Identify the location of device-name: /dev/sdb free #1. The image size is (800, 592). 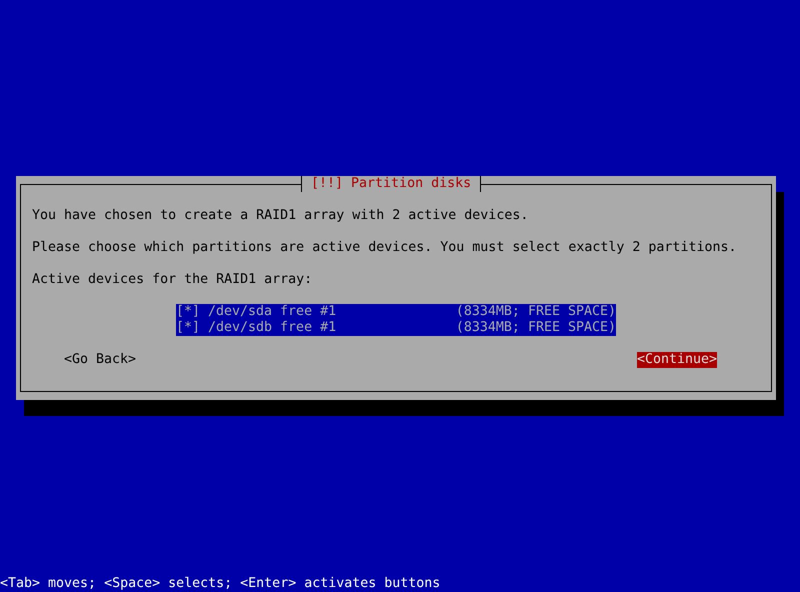
(273, 328).